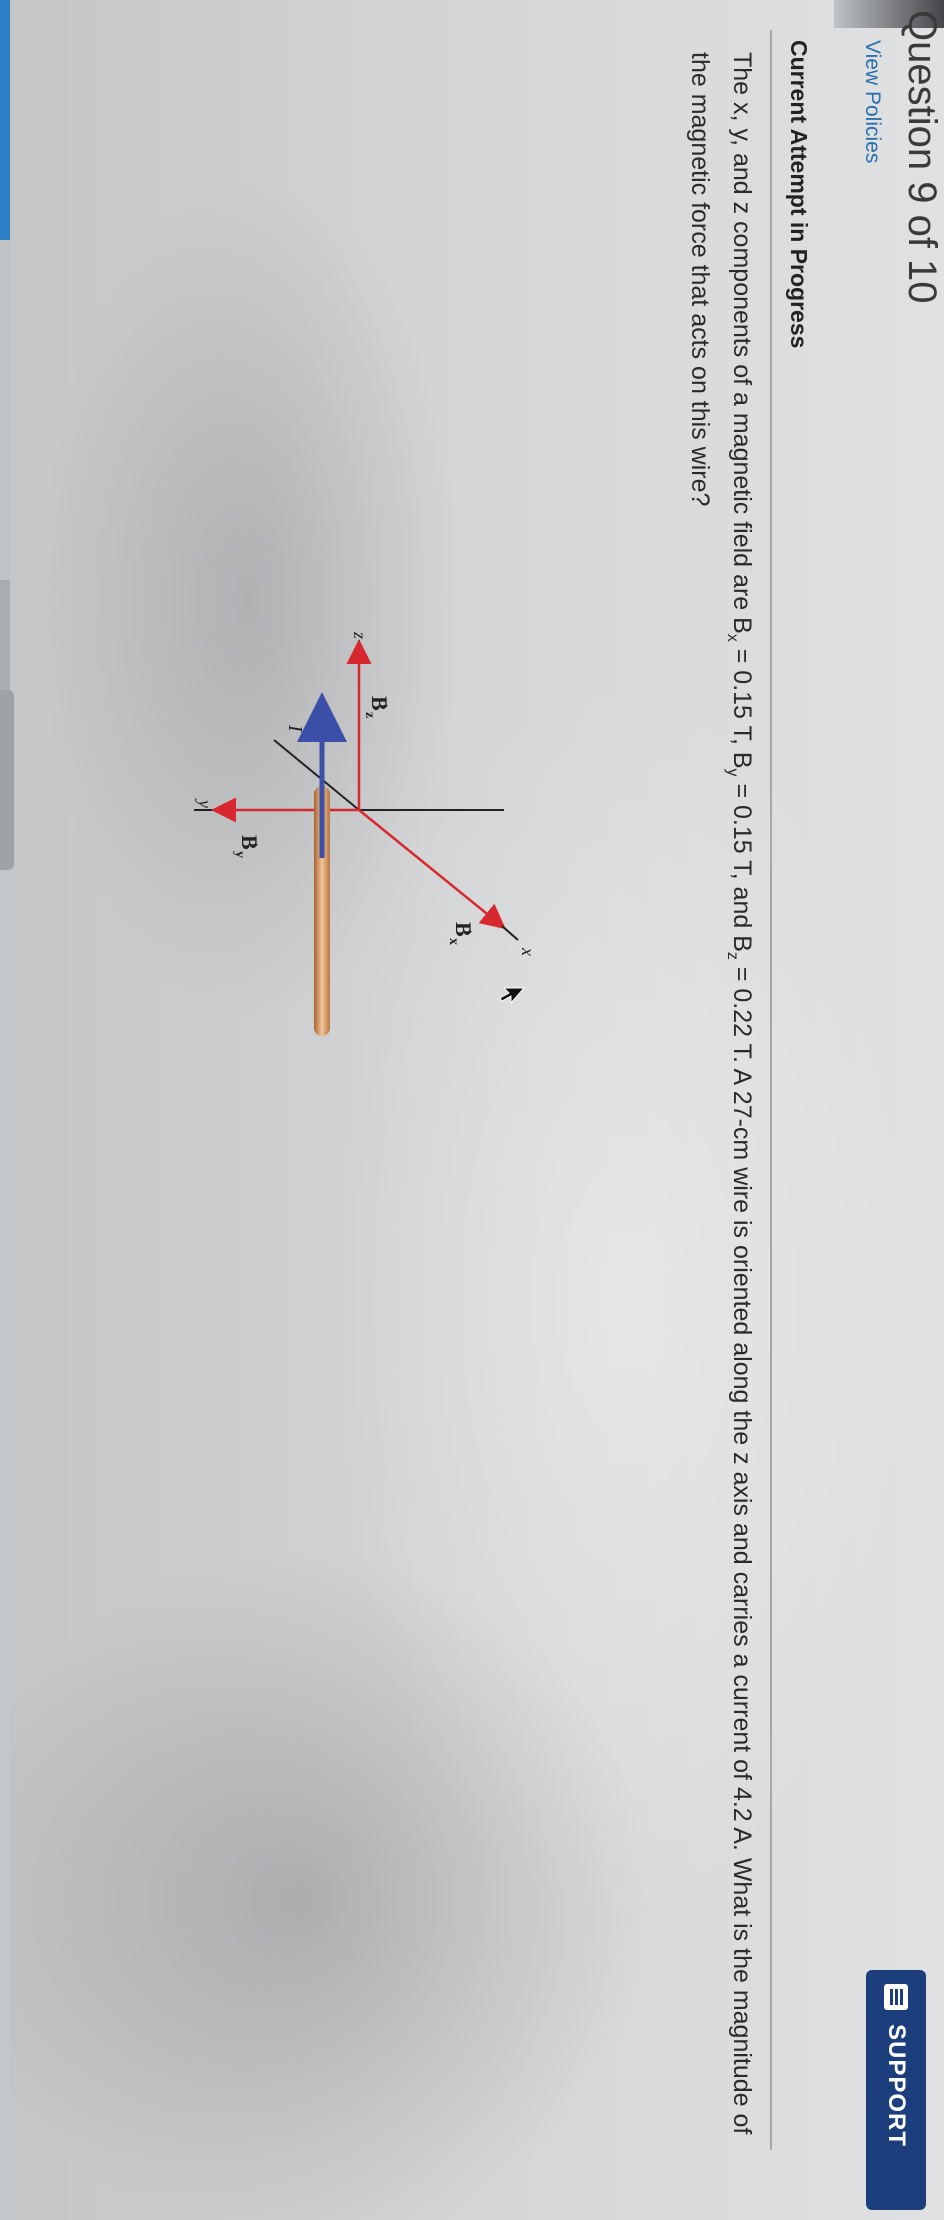 The height and width of the screenshot is (2220, 944). What do you see at coordinates (510, 933) in the screenshot?
I see `x-axis-extension` at bounding box center [510, 933].